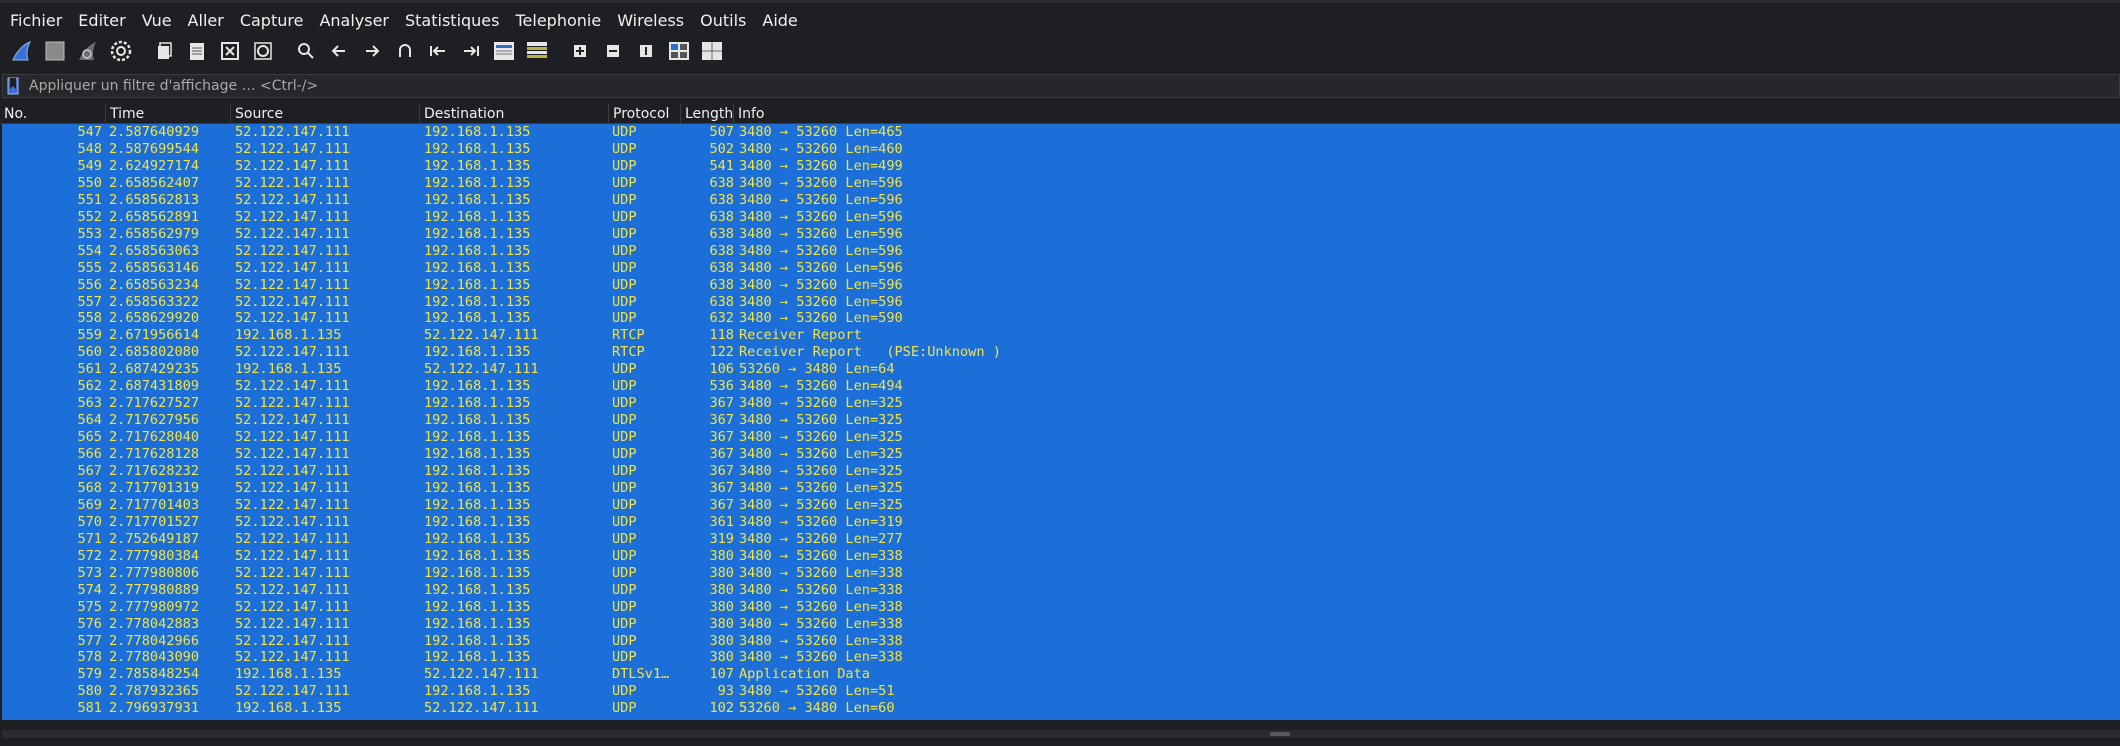  I want to click on column-header-length: Length, so click(708, 114).